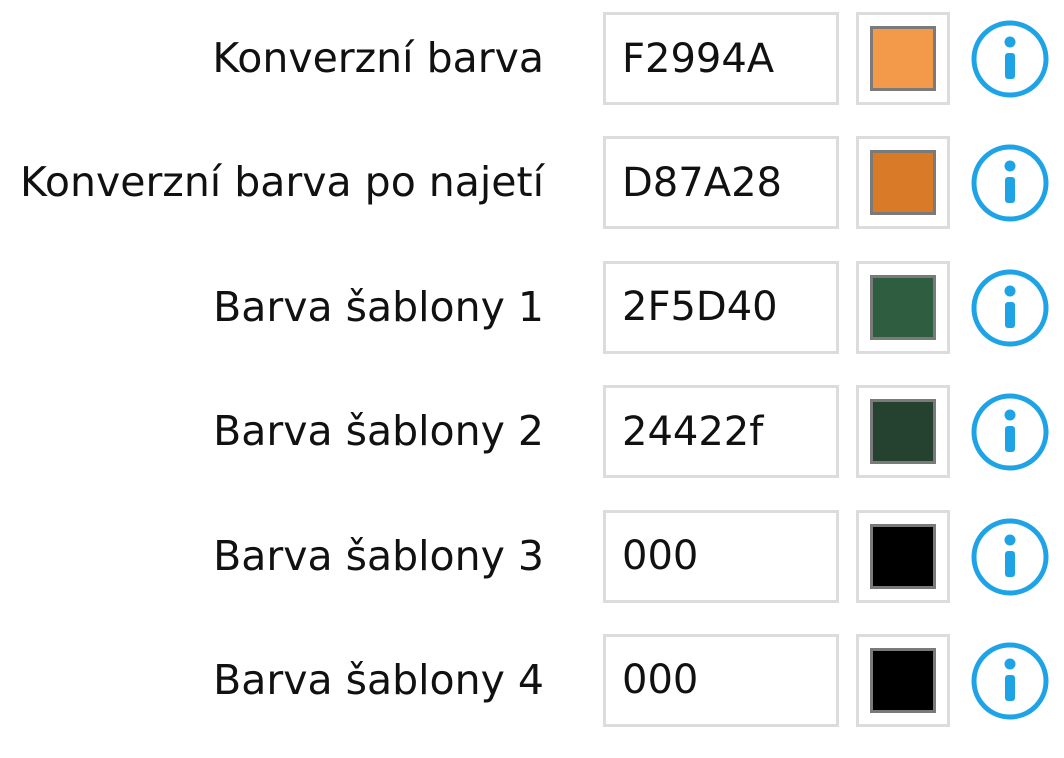 The height and width of the screenshot is (758, 1064). I want to click on field-label: Barva šablony 4, so click(378, 679).